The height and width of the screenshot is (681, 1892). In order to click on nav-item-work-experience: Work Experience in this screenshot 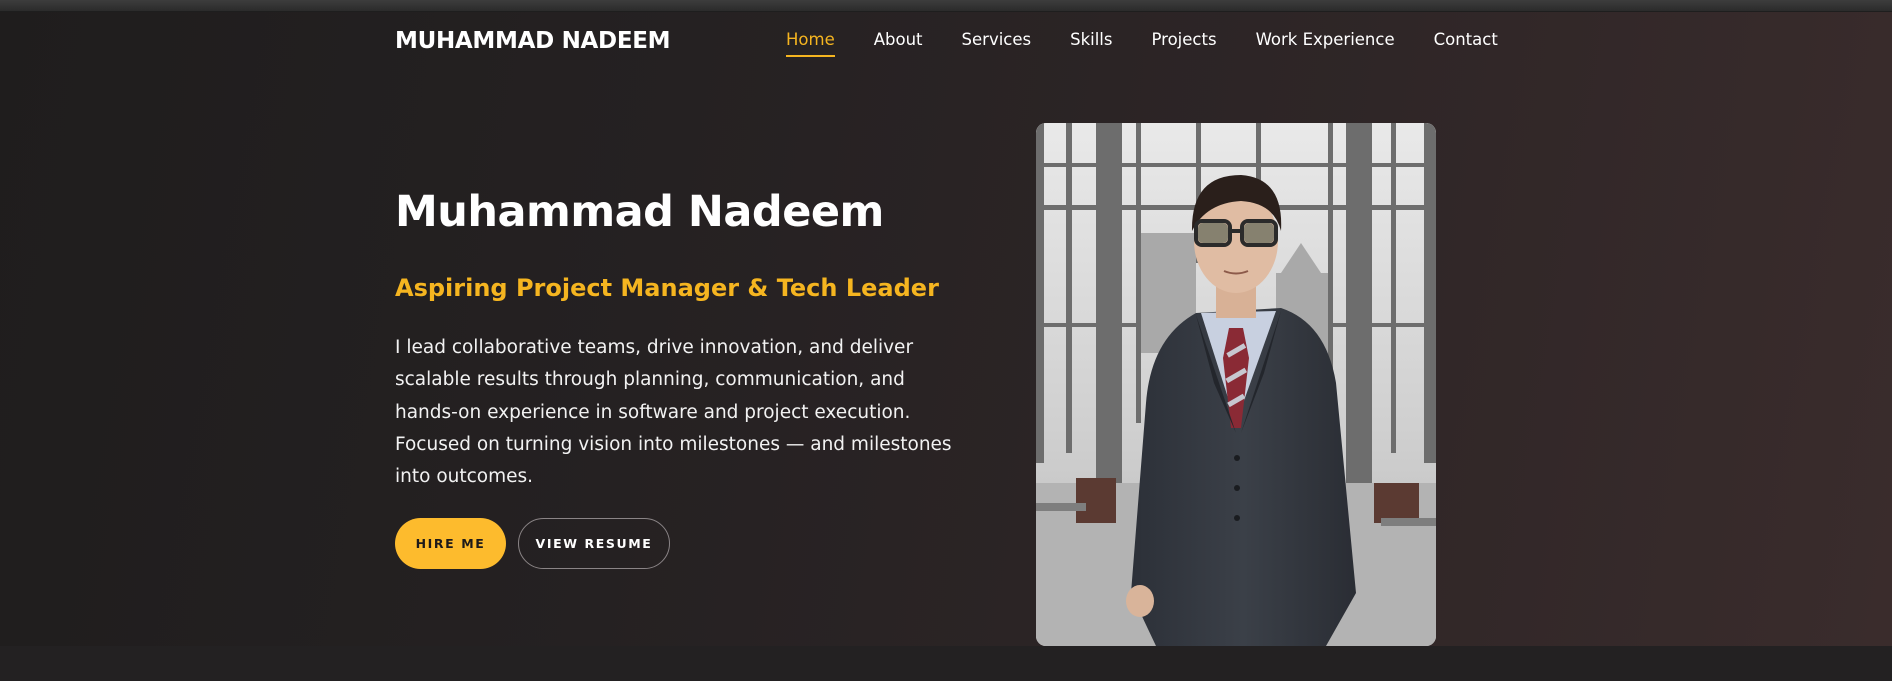, I will do `click(1325, 43)`.